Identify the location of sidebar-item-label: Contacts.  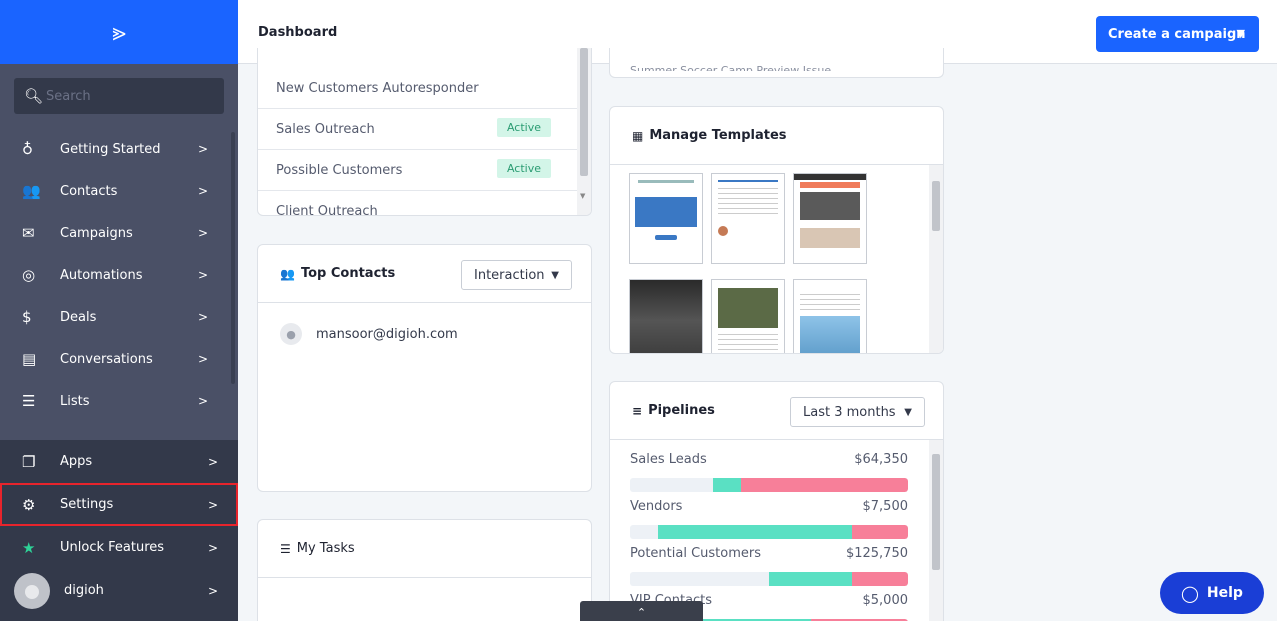
(89, 191).